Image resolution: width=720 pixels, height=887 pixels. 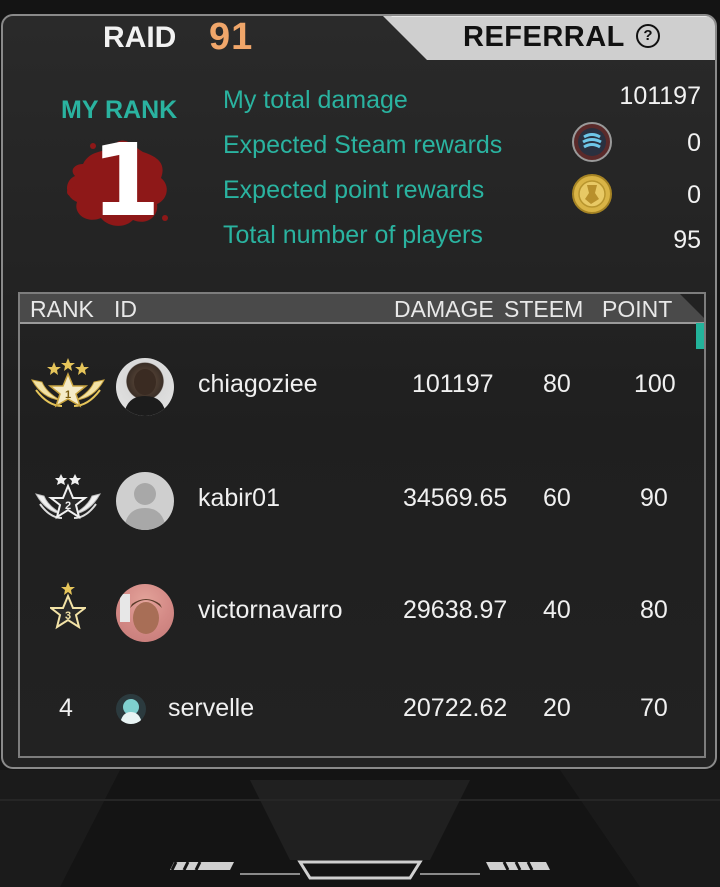 I want to click on player-id: kabir01, so click(x=239, y=498).